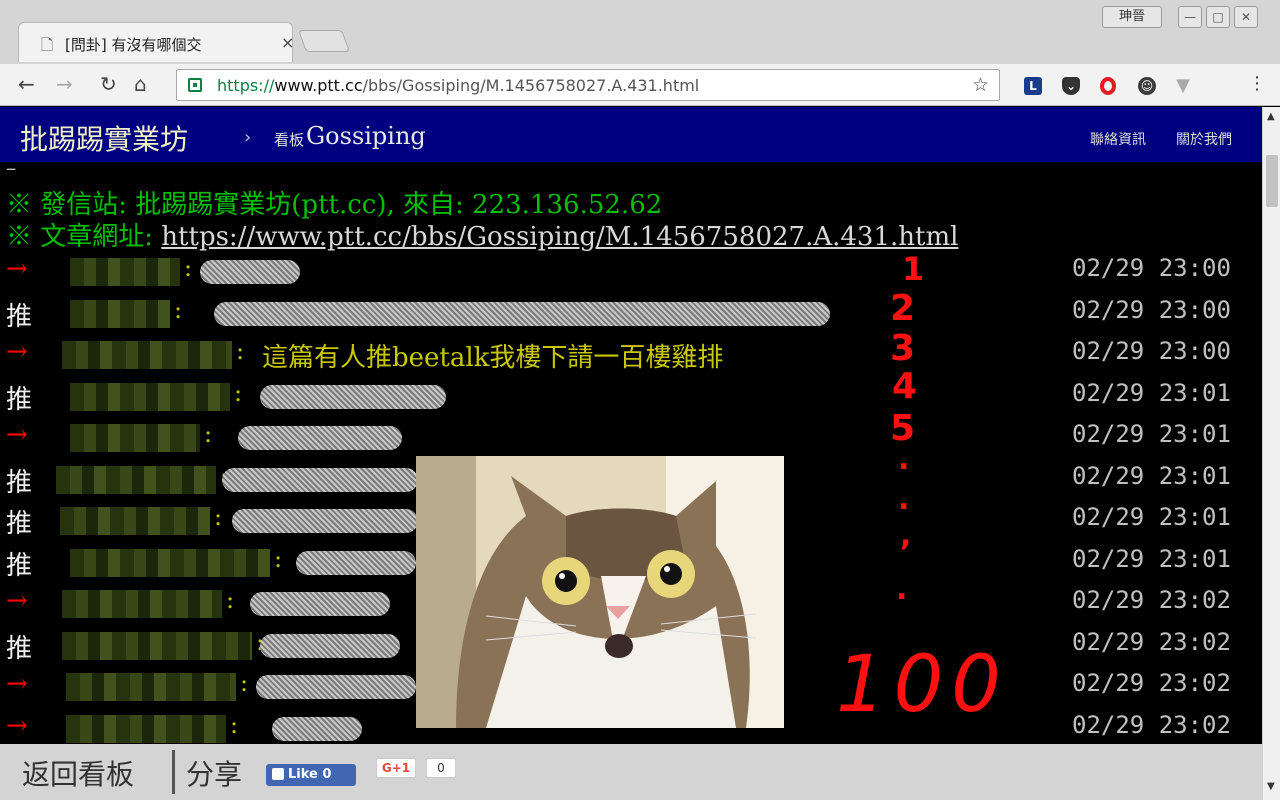  I want to click on breadcrumb-arrow: ›, so click(248, 137).